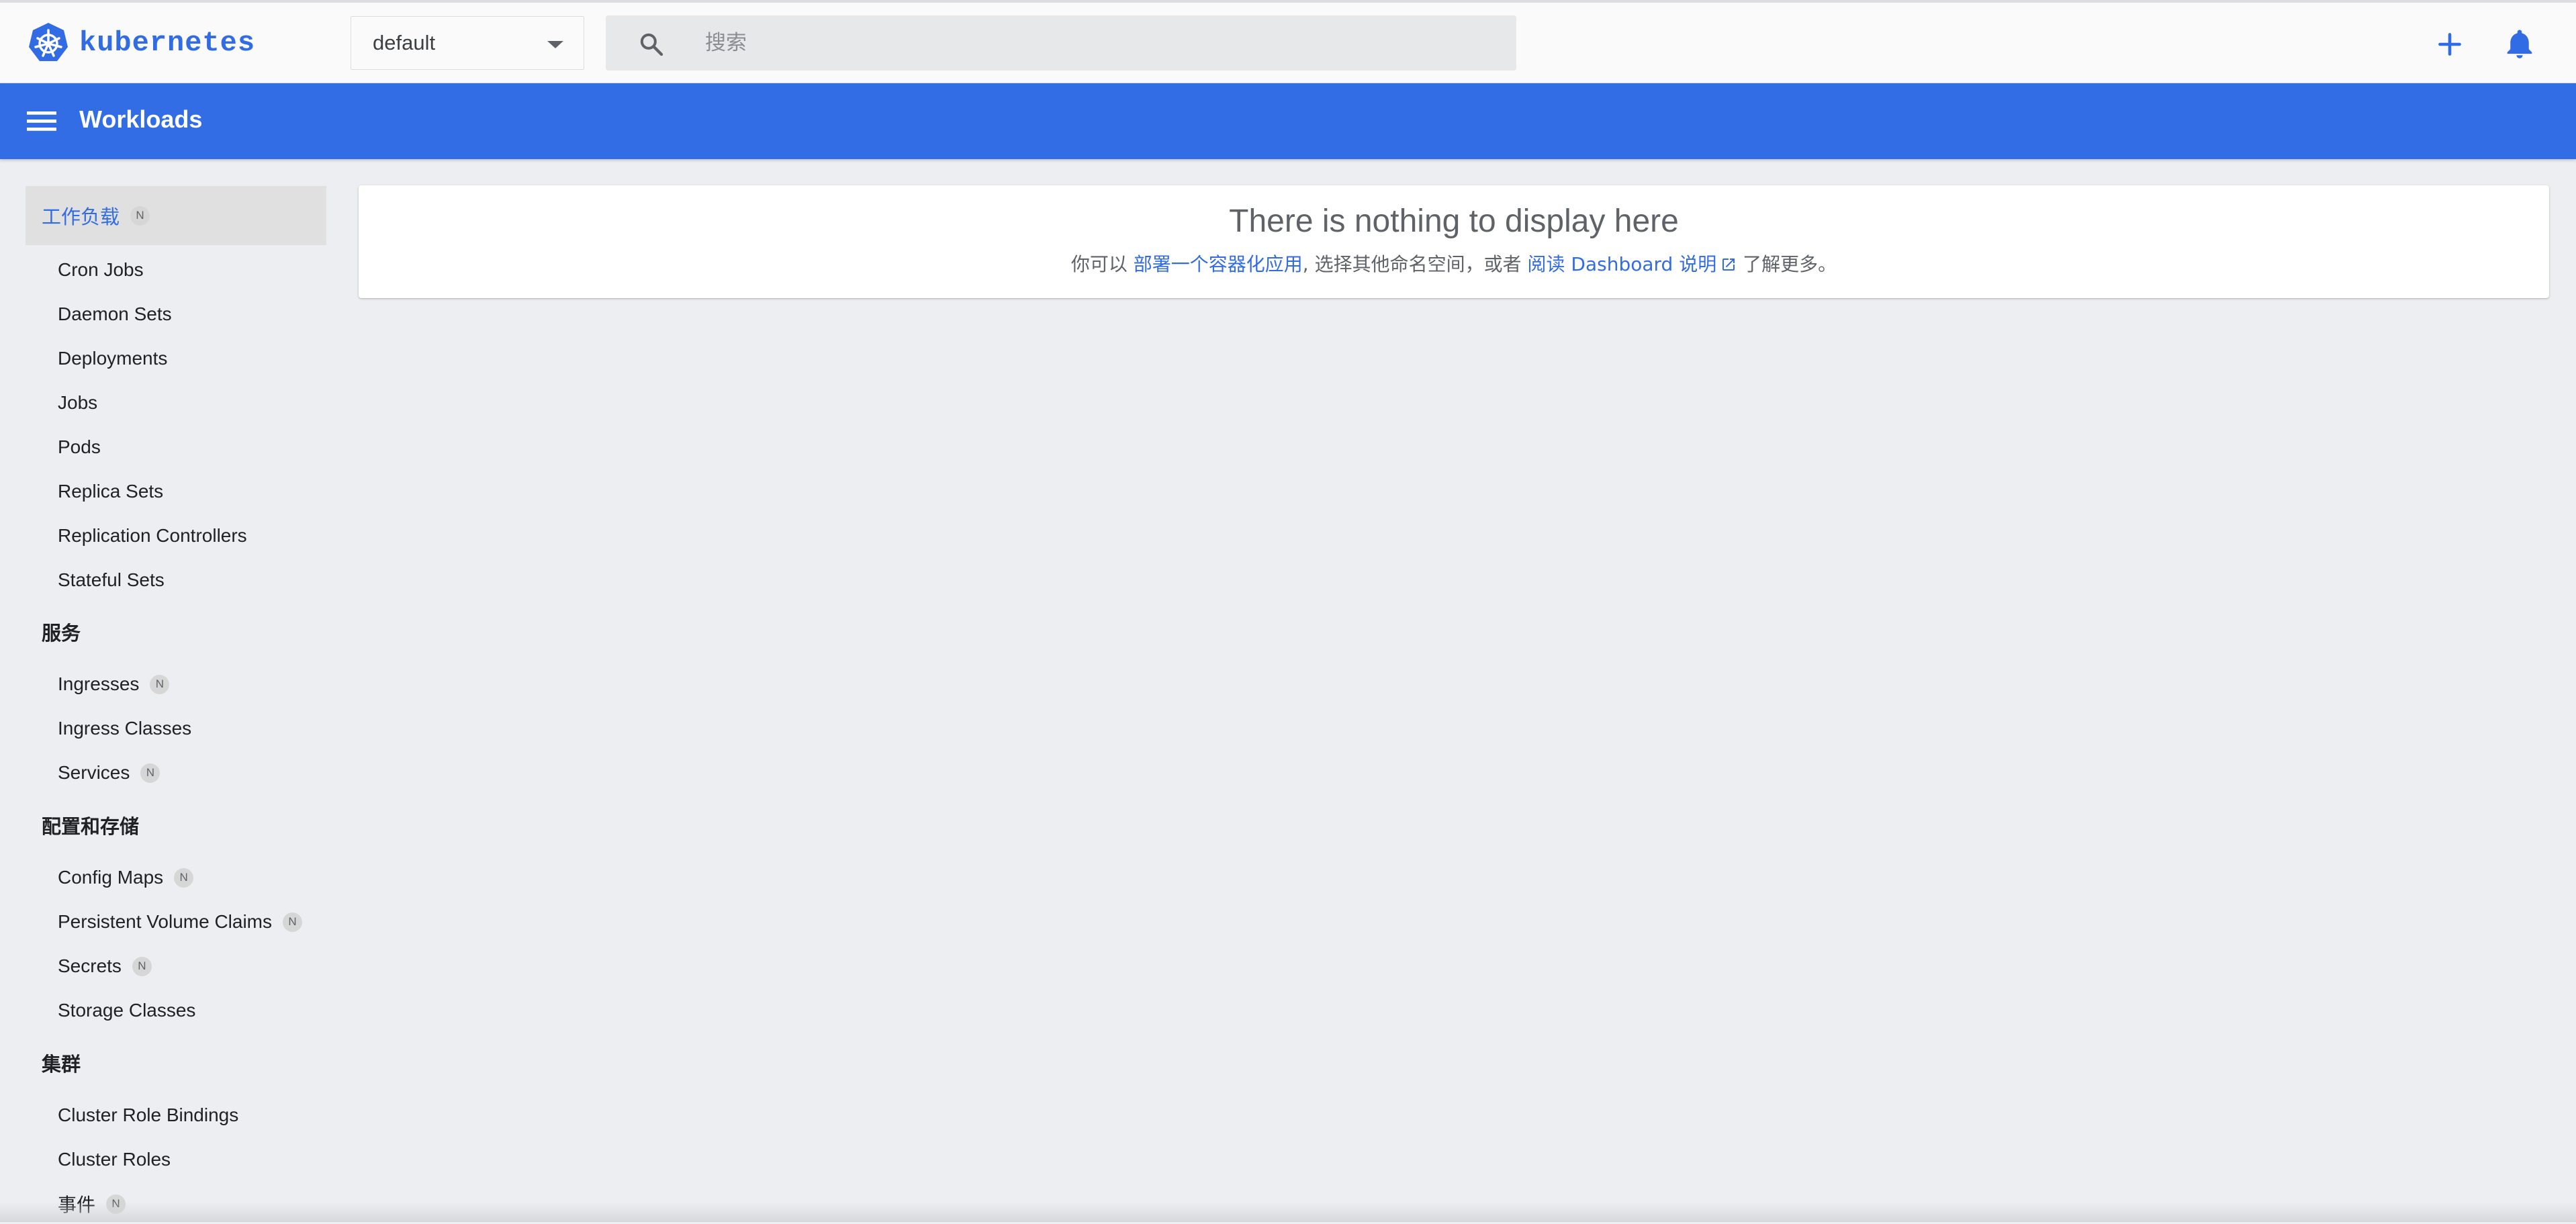 The height and width of the screenshot is (1224, 2576). Describe the element at coordinates (176, 447) in the screenshot. I see `sidebar-item-pods: Pods` at that location.